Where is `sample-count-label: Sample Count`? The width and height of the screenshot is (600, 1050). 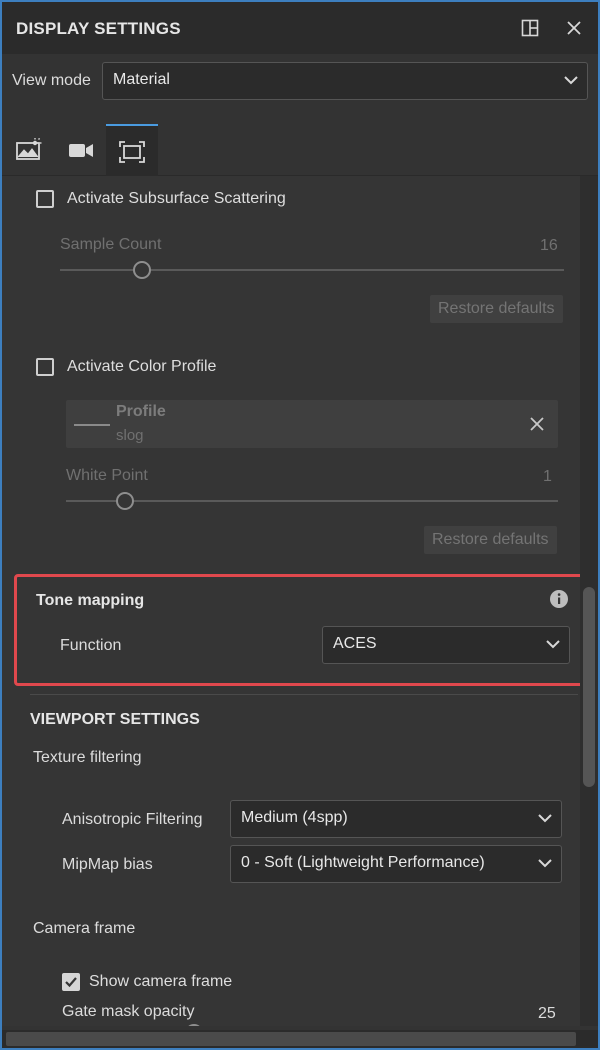
sample-count-label: Sample Count is located at coordinates (111, 244).